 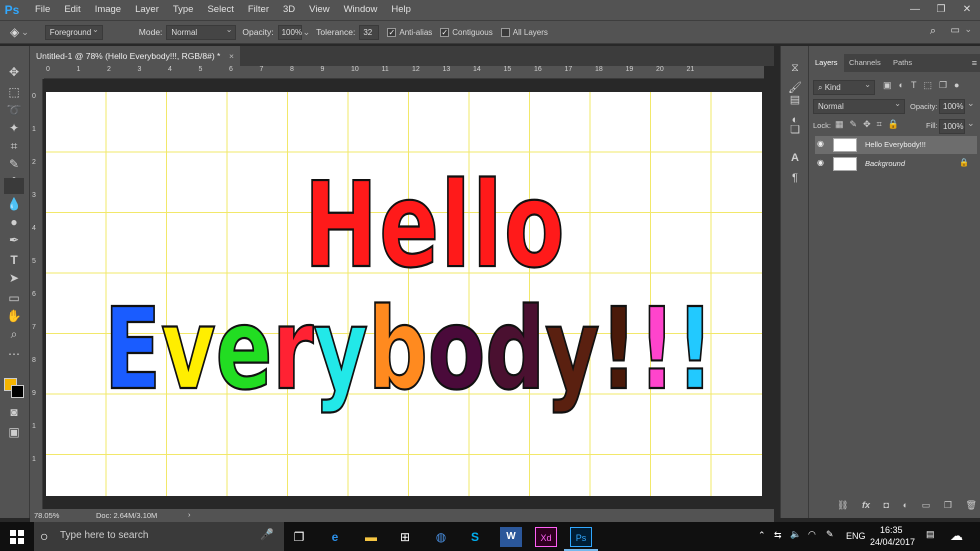 What do you see at coordinates (795, 534) in the screenshot?
I see `volume-icon: 🔈` at bounding box center [795, 534].